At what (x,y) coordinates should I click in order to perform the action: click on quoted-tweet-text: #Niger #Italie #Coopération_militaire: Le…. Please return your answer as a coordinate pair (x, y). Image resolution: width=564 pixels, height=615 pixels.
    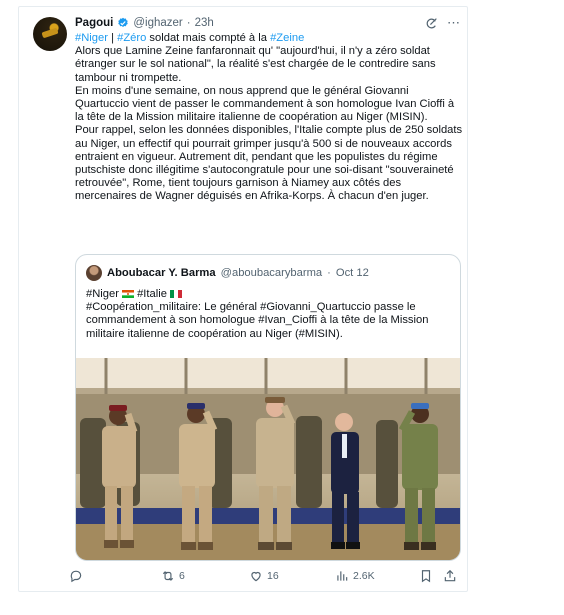
    Looking at the image, I should click on (270, 314).